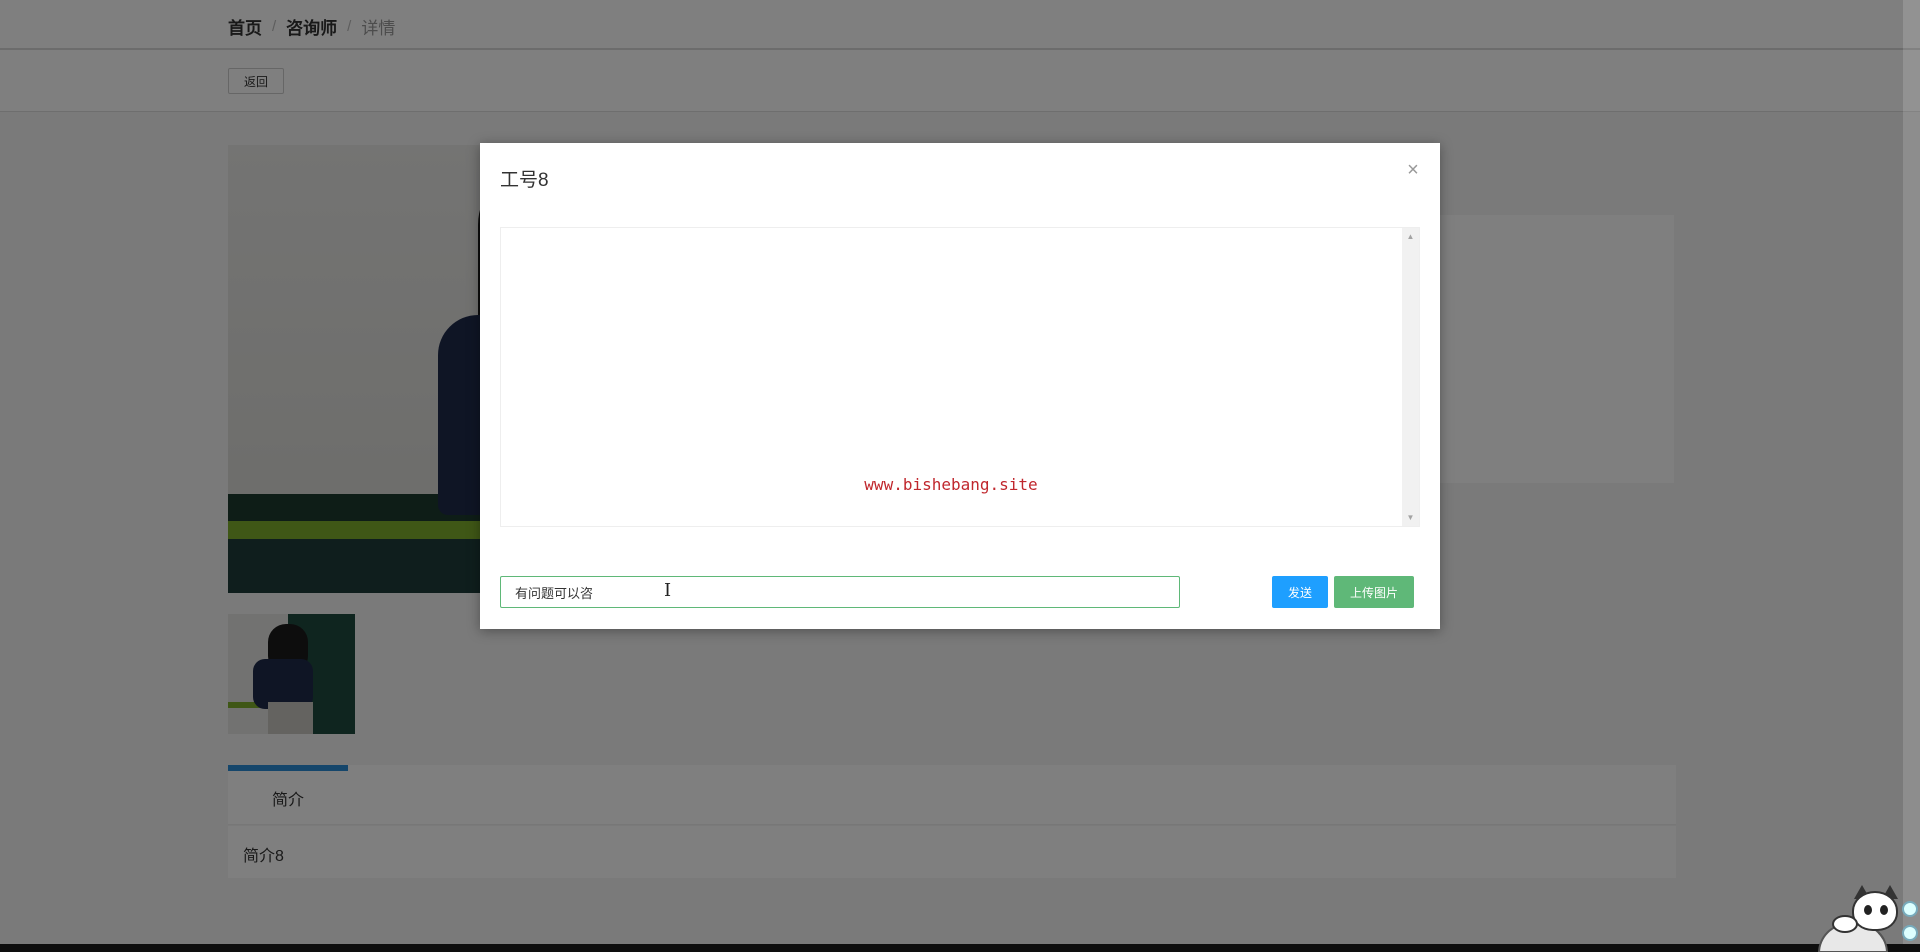  Describe the element at coordinates (1910, 933) in the screenshot. I see `mascot-settings-icon` at that location.